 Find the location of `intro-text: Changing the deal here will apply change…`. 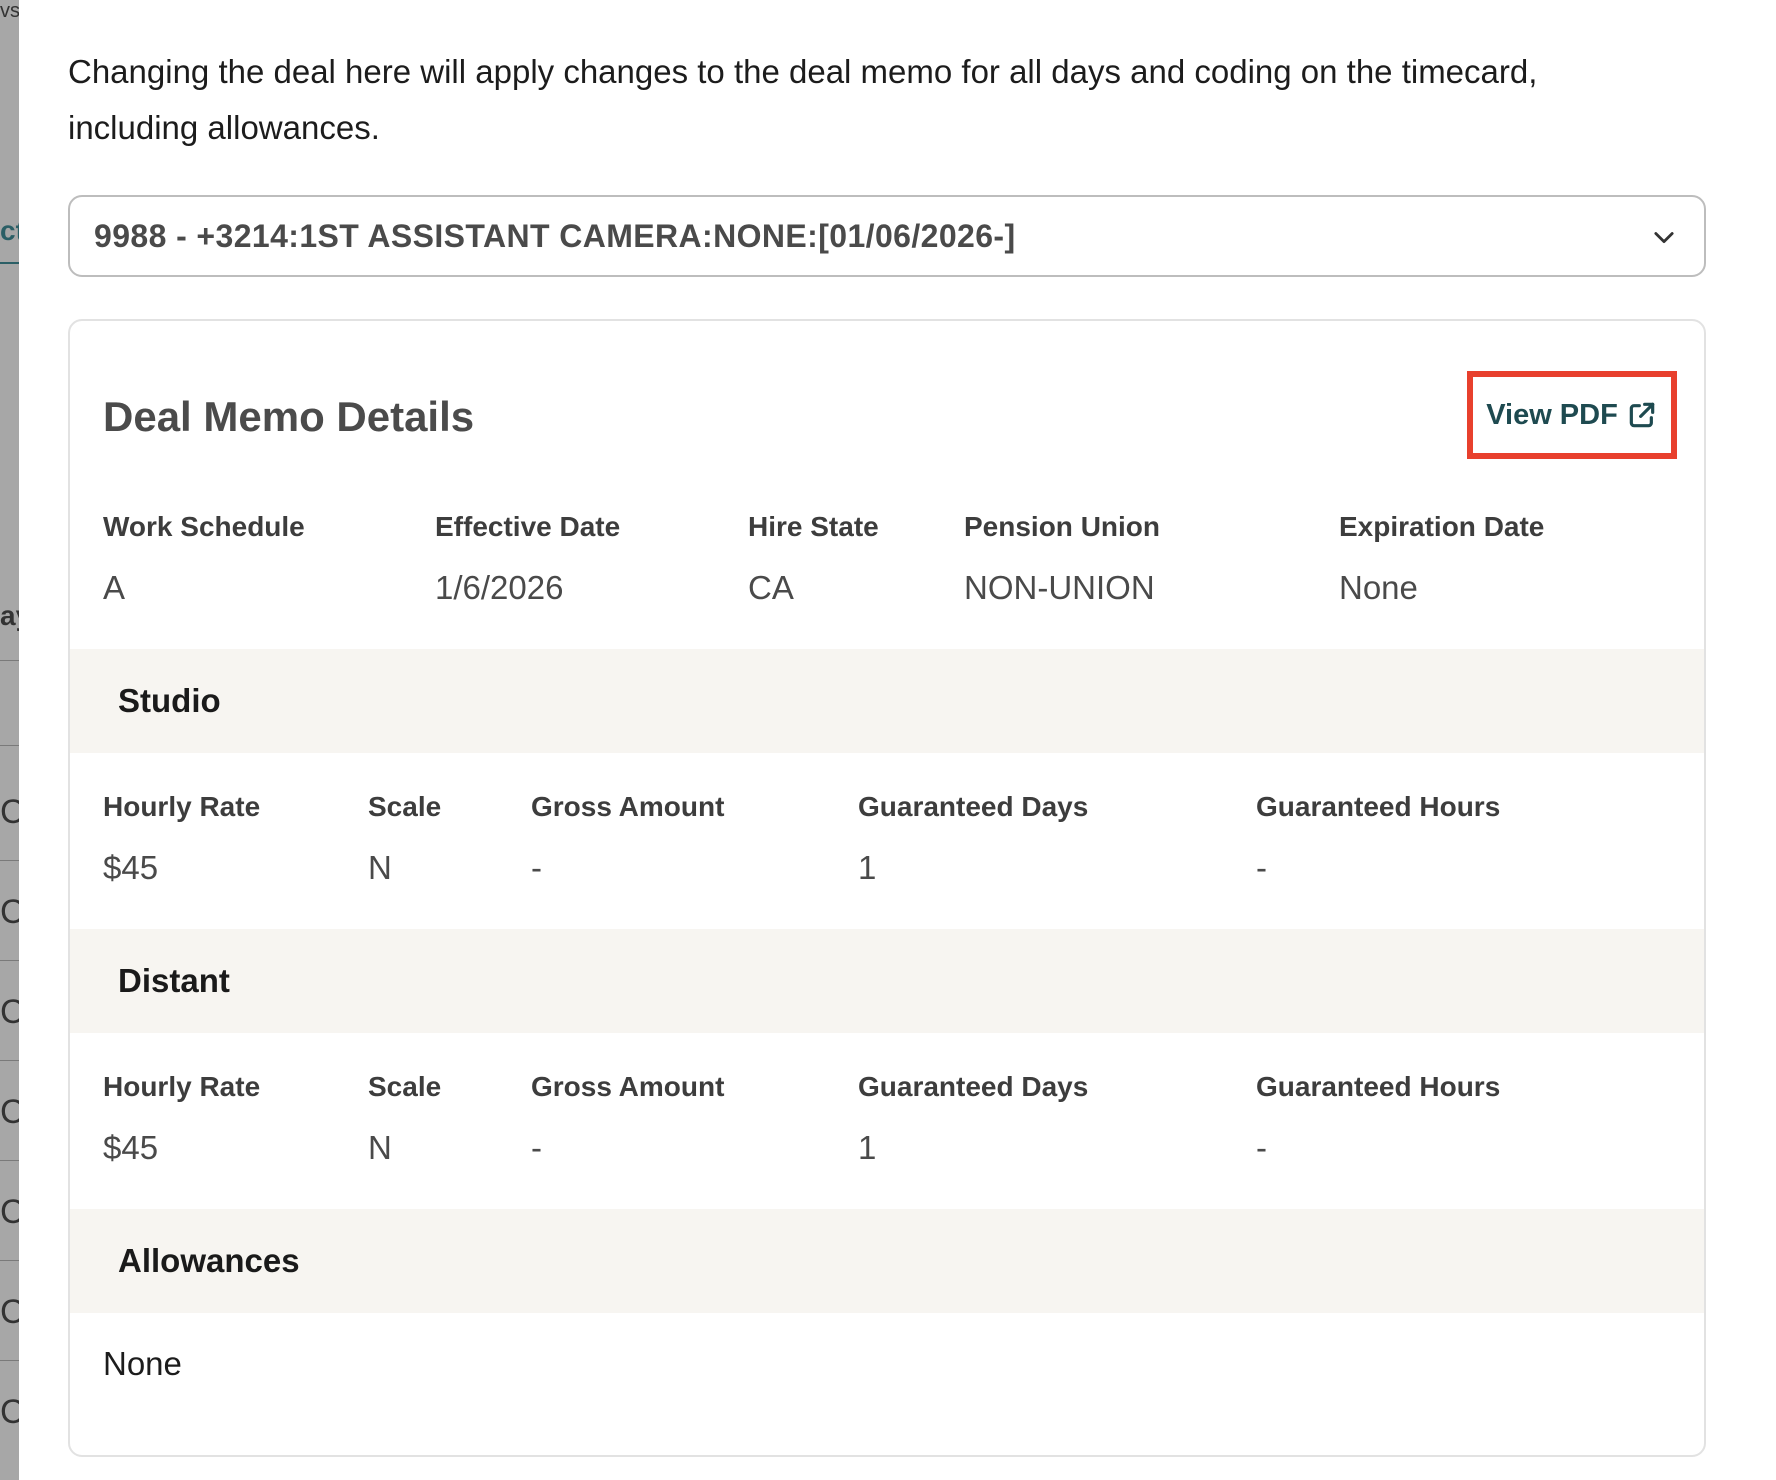

intro-text: Changing the deal here will apply change… is located at coordinates (803, 99).